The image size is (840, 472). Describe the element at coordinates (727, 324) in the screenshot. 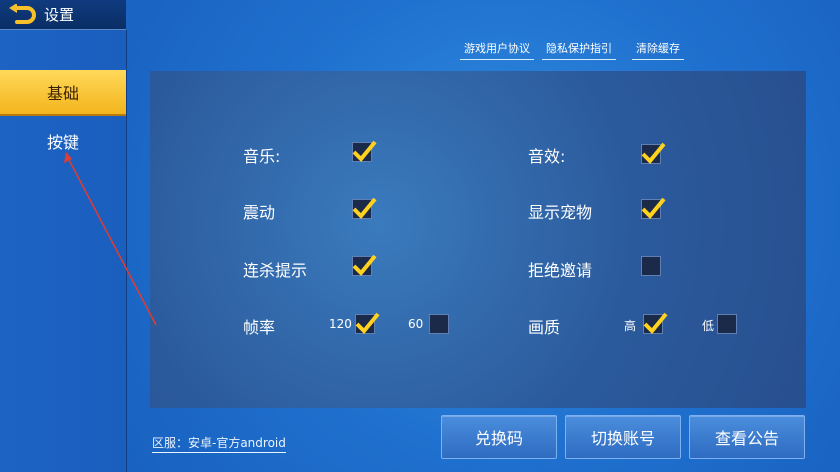

I see `quality-low-checkbox` at that location.